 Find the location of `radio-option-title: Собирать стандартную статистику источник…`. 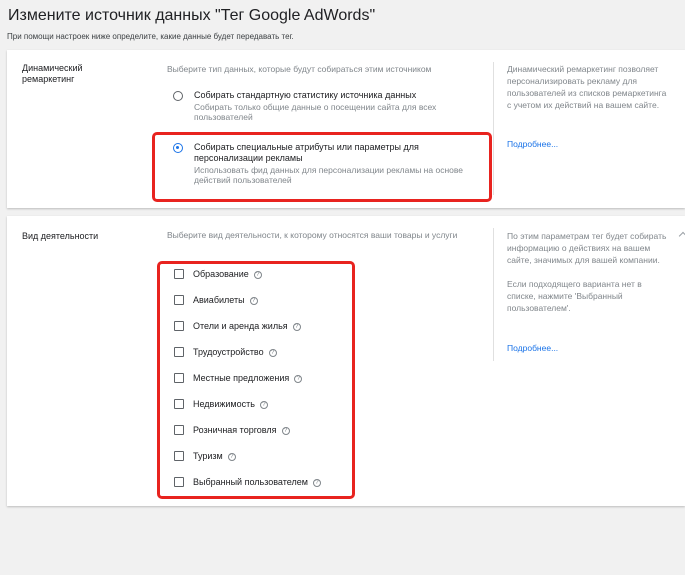

radio-option-title: Собирать стандартную статистику источник… is located at coordinates (305, 95).